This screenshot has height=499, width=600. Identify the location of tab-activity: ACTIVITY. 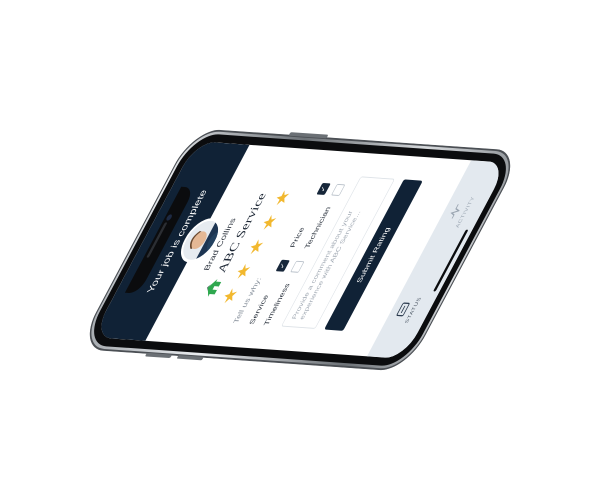
(459, 211).